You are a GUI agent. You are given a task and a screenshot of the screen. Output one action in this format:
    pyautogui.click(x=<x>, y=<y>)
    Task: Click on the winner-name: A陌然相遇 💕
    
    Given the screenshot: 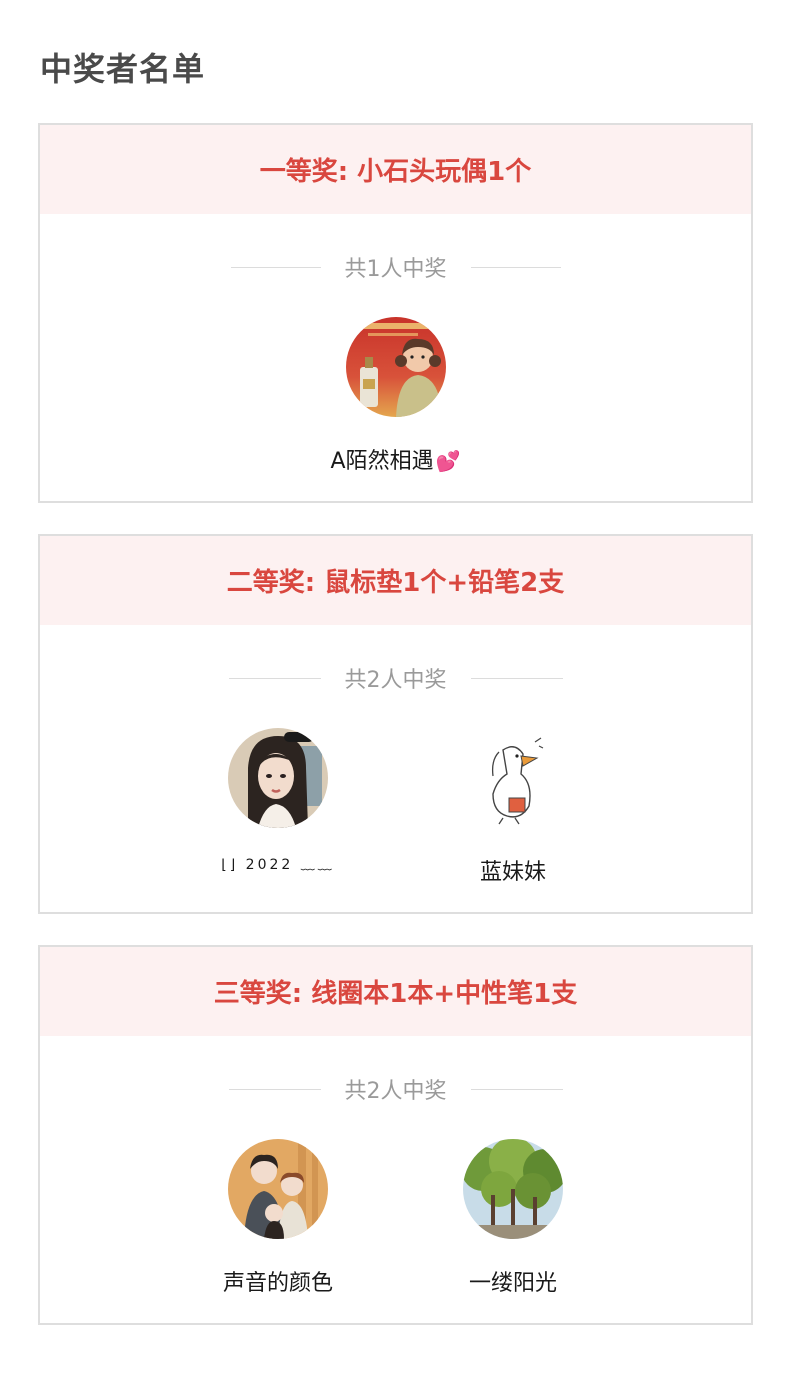 What is the action you would take?
    pyautogui.click(x=395, y=461)
    